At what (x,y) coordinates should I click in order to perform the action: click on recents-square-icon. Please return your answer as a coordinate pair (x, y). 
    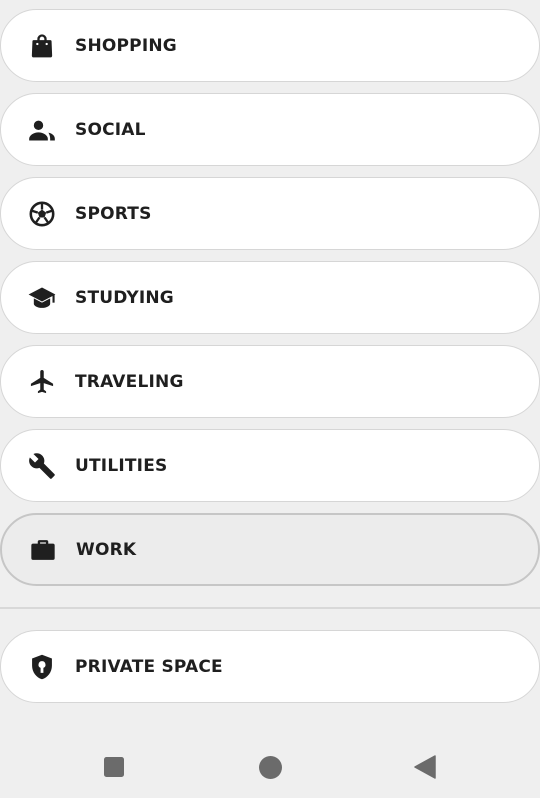
    Looking at the image, I should click on (114, 767).